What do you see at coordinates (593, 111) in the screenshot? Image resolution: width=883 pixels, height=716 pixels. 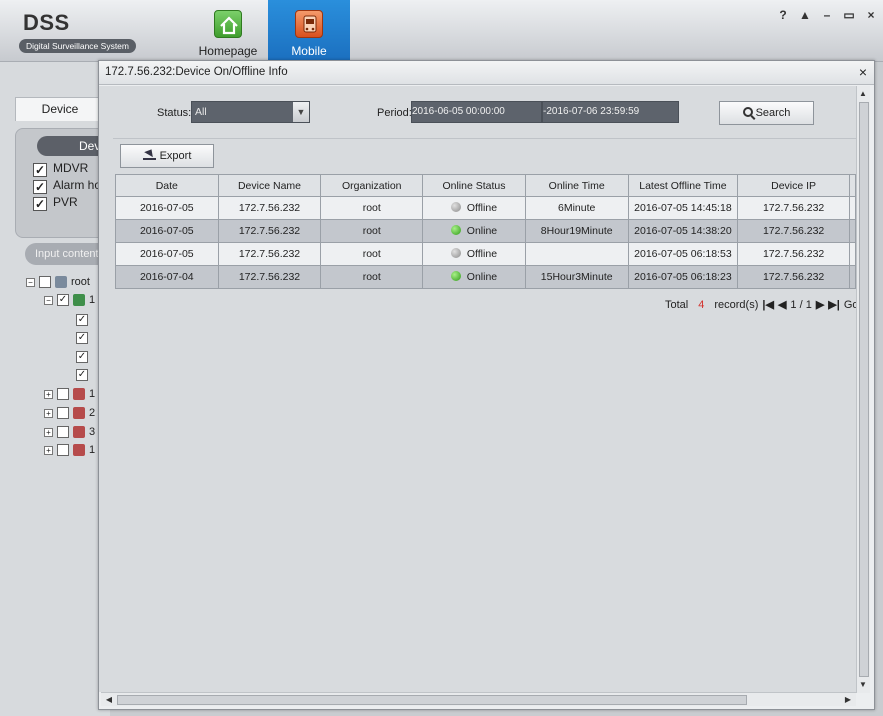 I see `period-end-value: 2016-07-06 23:59:59` at bounding box center [593, 111].